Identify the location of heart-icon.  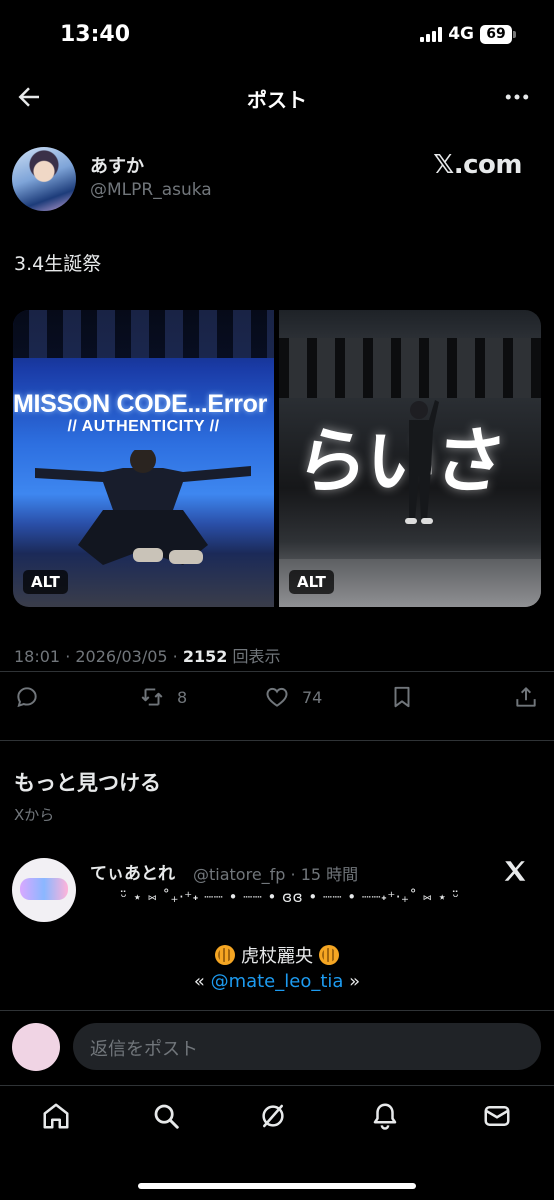
(277, 697).